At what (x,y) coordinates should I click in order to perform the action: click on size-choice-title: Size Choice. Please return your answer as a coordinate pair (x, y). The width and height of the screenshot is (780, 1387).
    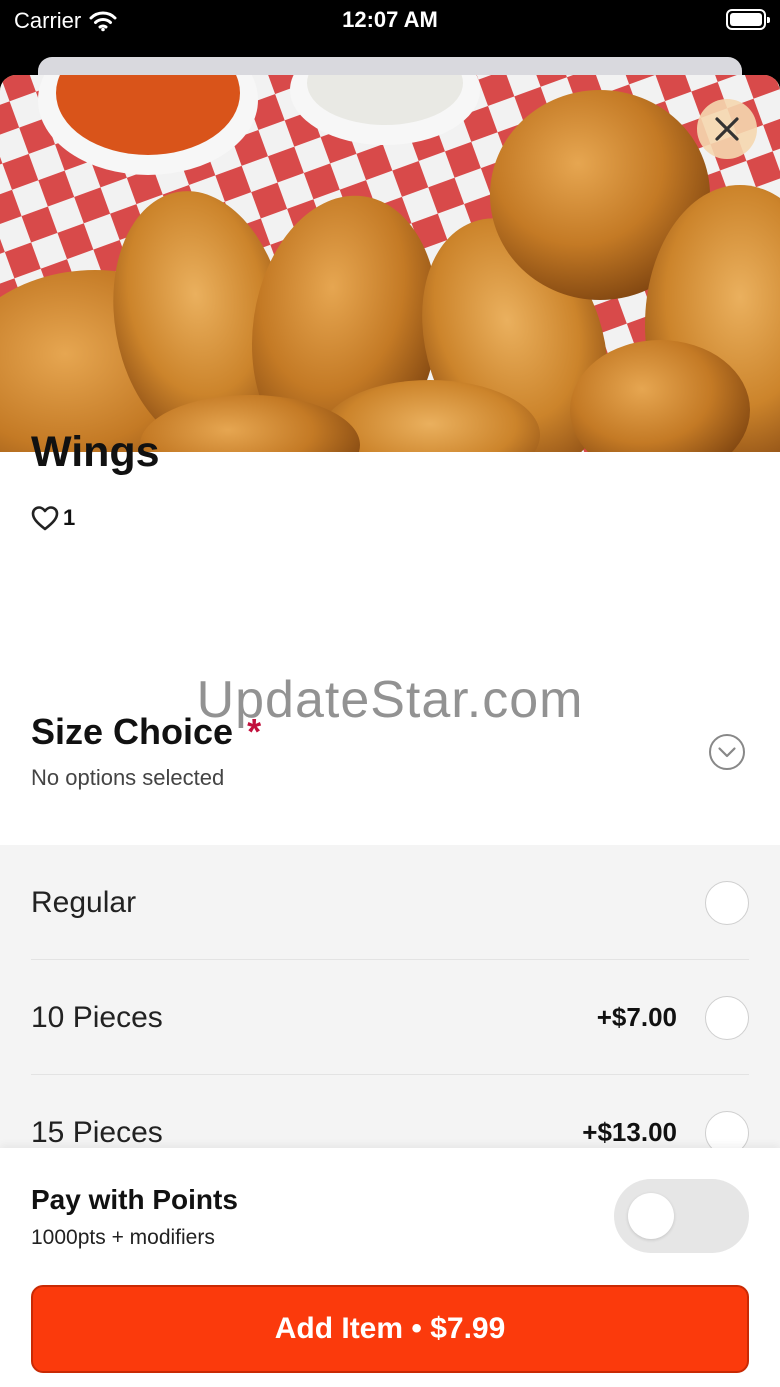
    Looking at the image, I should click on (132, 731).